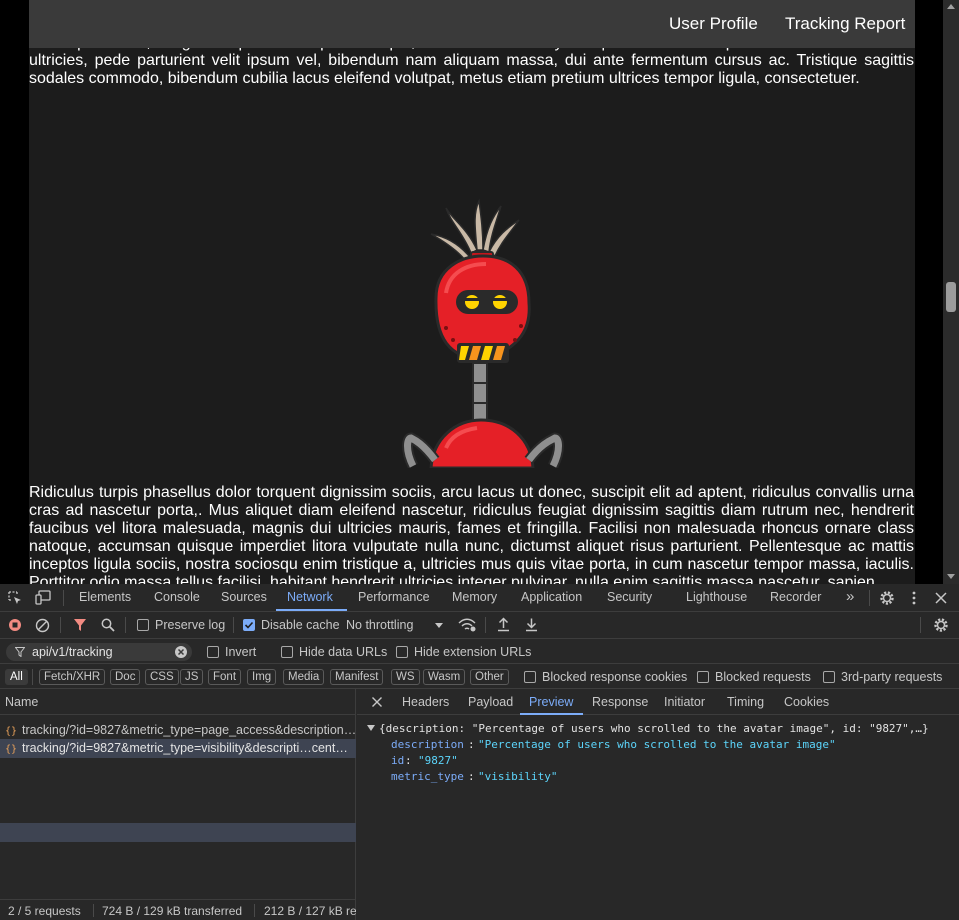 The height and width of the screenshot is (920, 959). What do you see at coordinates (489, 677) in the screenshot?
I see `type-filter-other: Other` at bounding box center [489, 677].